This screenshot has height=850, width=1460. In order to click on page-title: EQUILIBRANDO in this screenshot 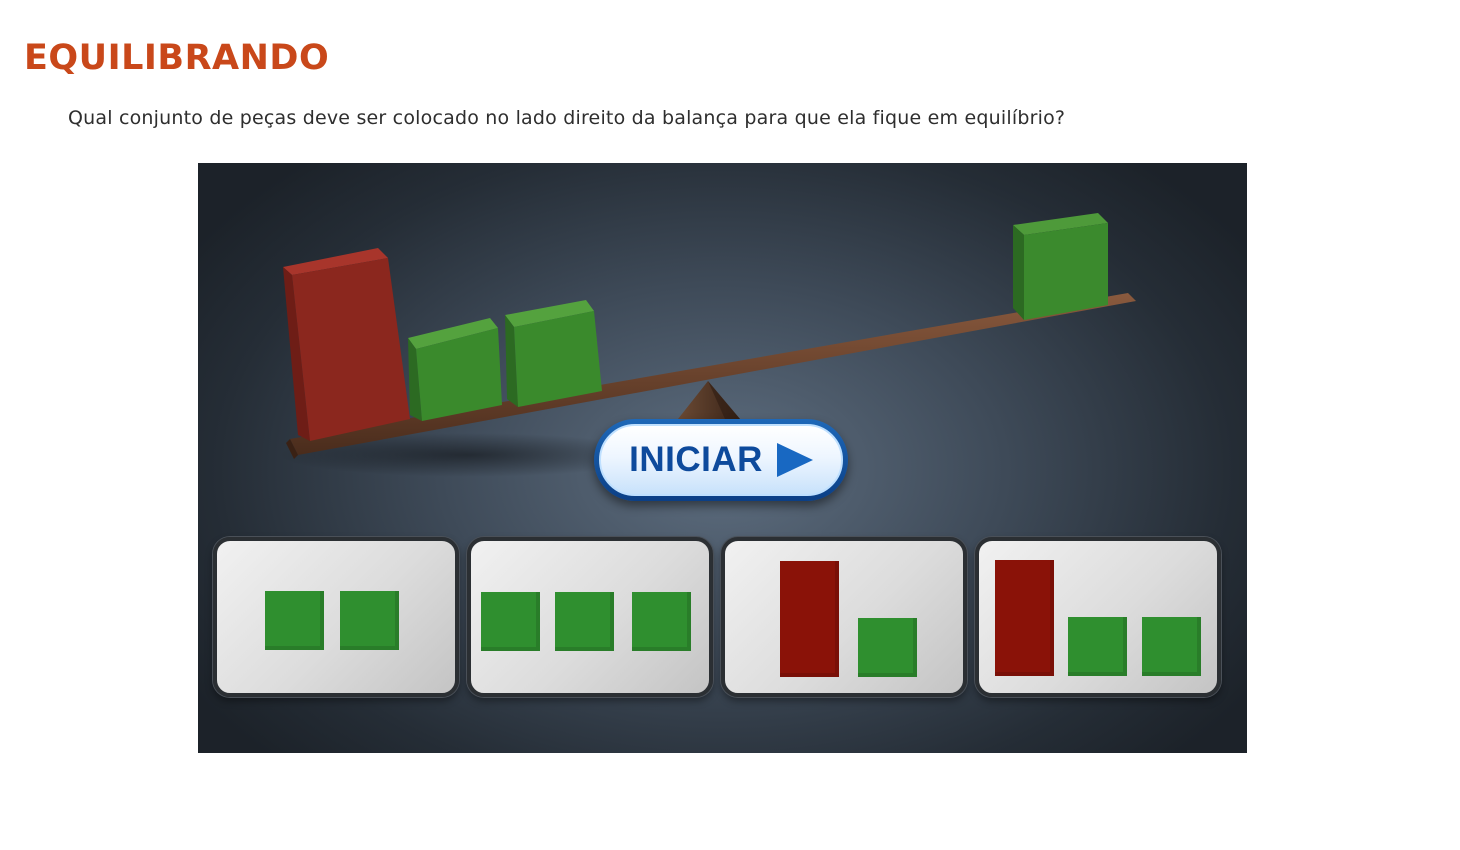, I will do `click(177, 58)`.